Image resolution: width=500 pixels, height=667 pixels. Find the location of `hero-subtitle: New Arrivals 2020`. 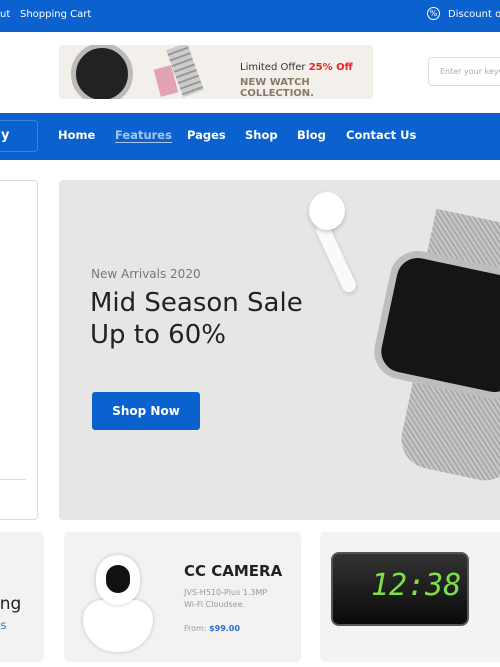

hero-subtitle: New Arrivals 2020 is located at coordinates (146, 274).